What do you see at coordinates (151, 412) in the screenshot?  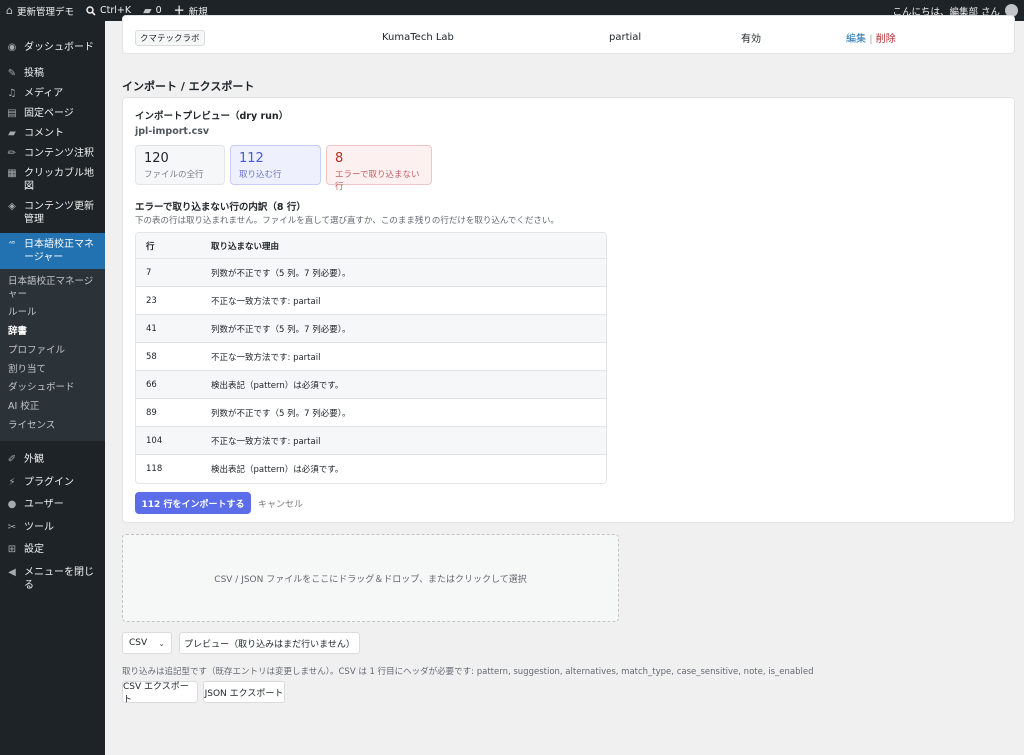 I see `row-number: 89` at bounding box center [151, 412].